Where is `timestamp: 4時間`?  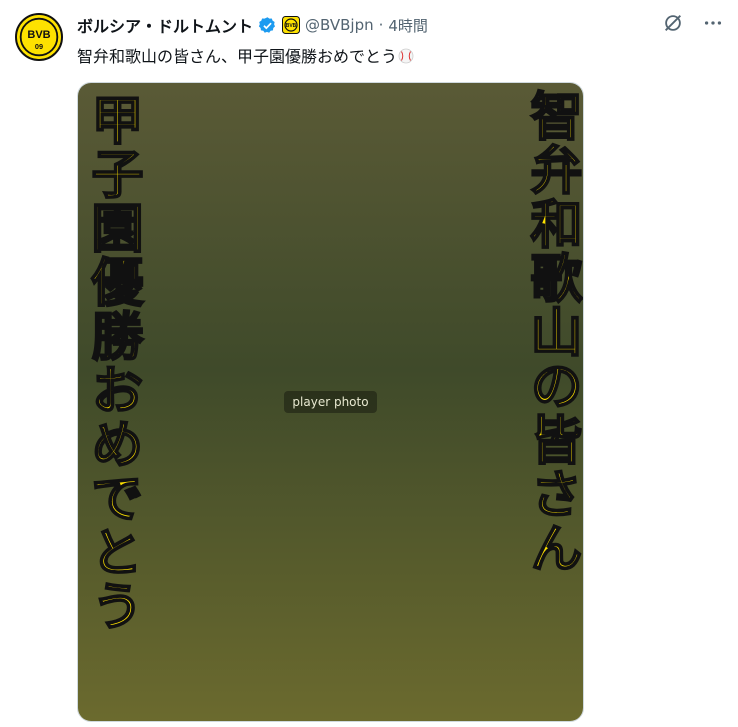
timestamp: 4時間 is located at coordinates (408, 25).